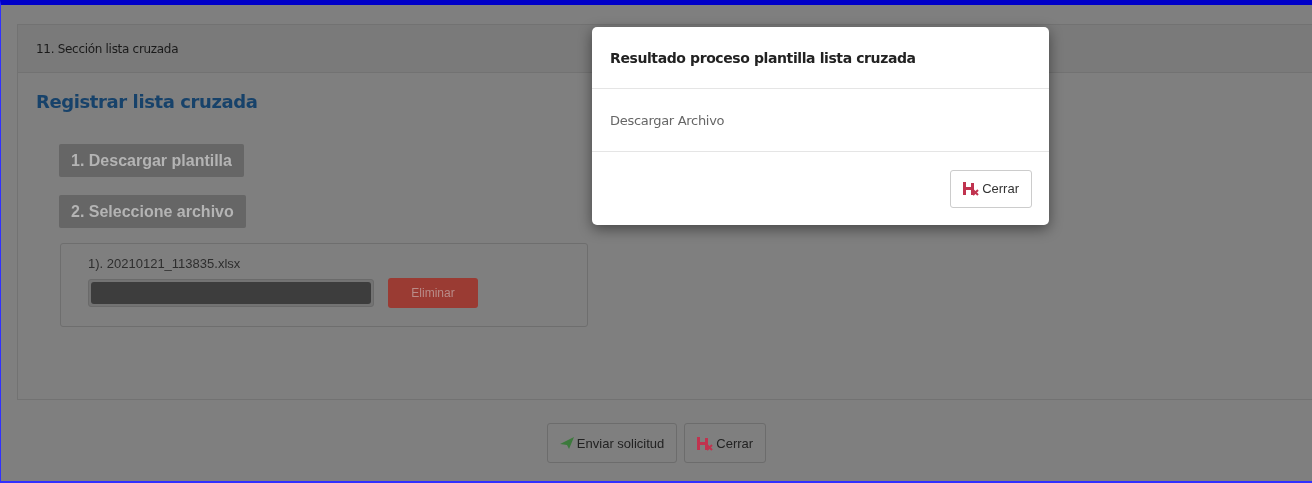  Describe the element at coordinates (147, 101) in the screenshot. I see `page-heading: Registrar lista cruzada` at that location.